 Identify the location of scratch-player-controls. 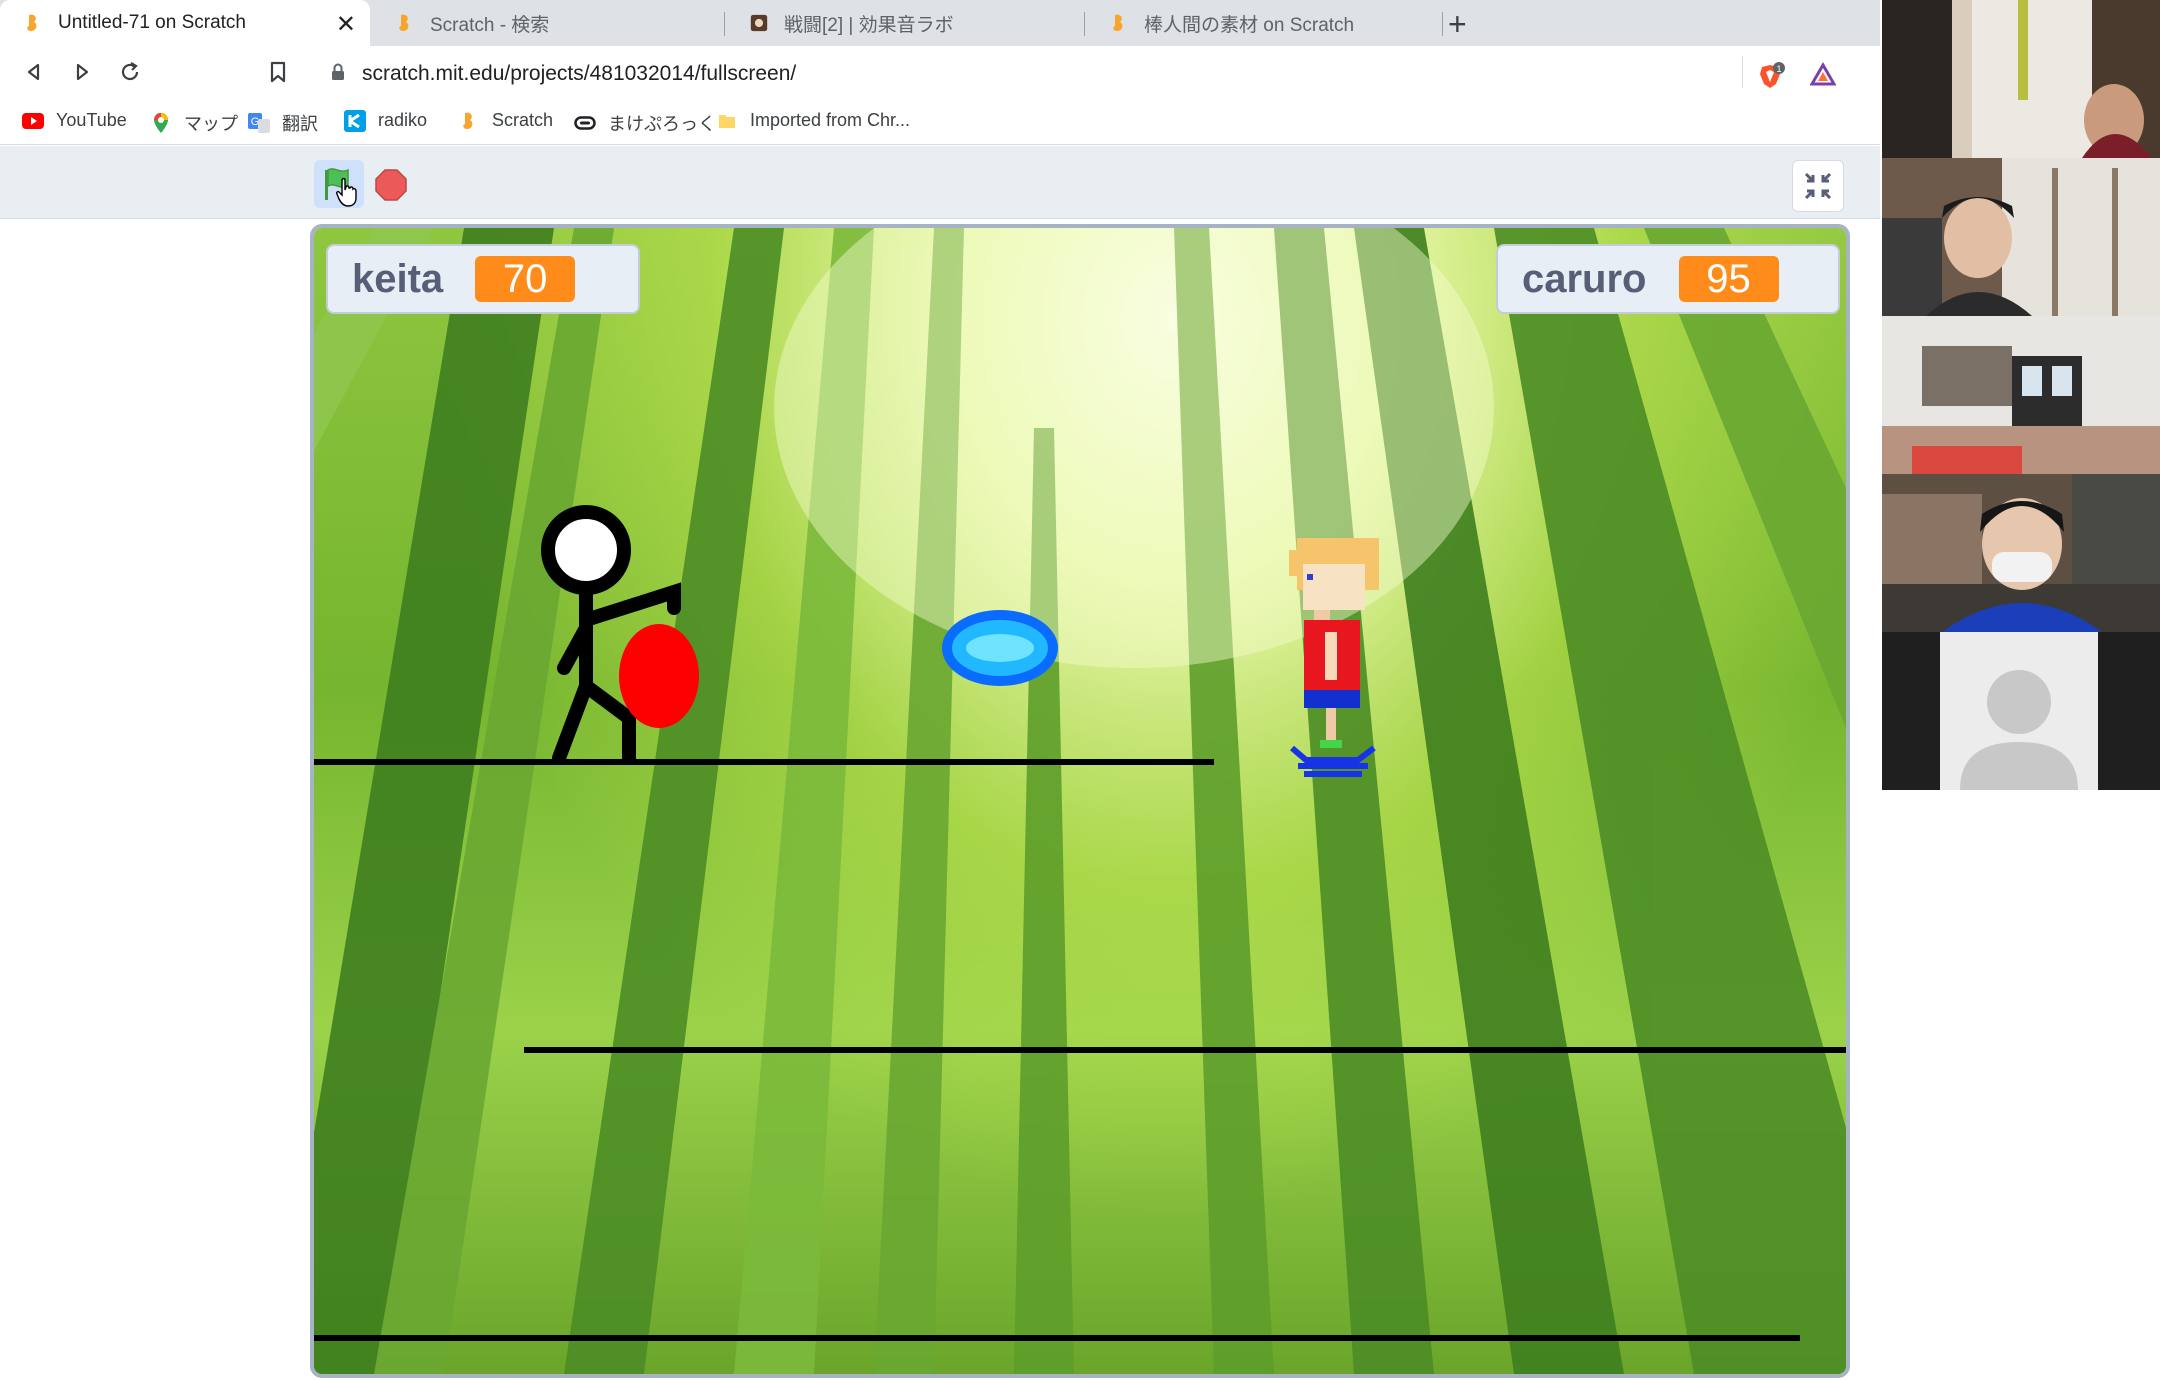
(940, 182).